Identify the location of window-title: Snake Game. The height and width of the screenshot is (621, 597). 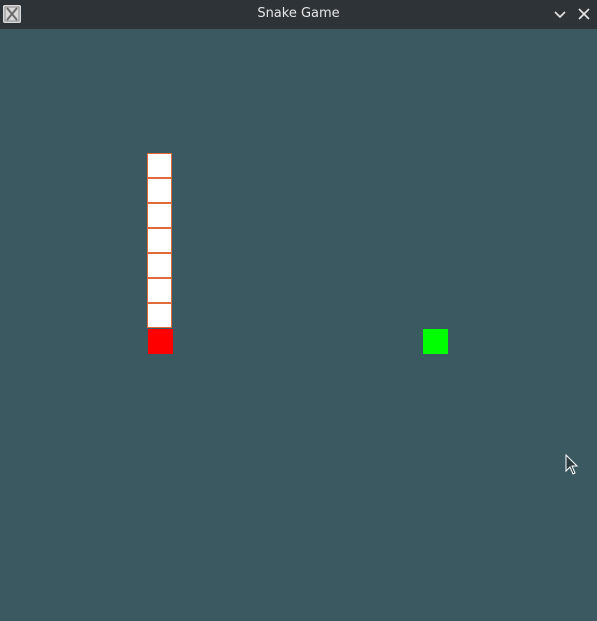
(298, 13).